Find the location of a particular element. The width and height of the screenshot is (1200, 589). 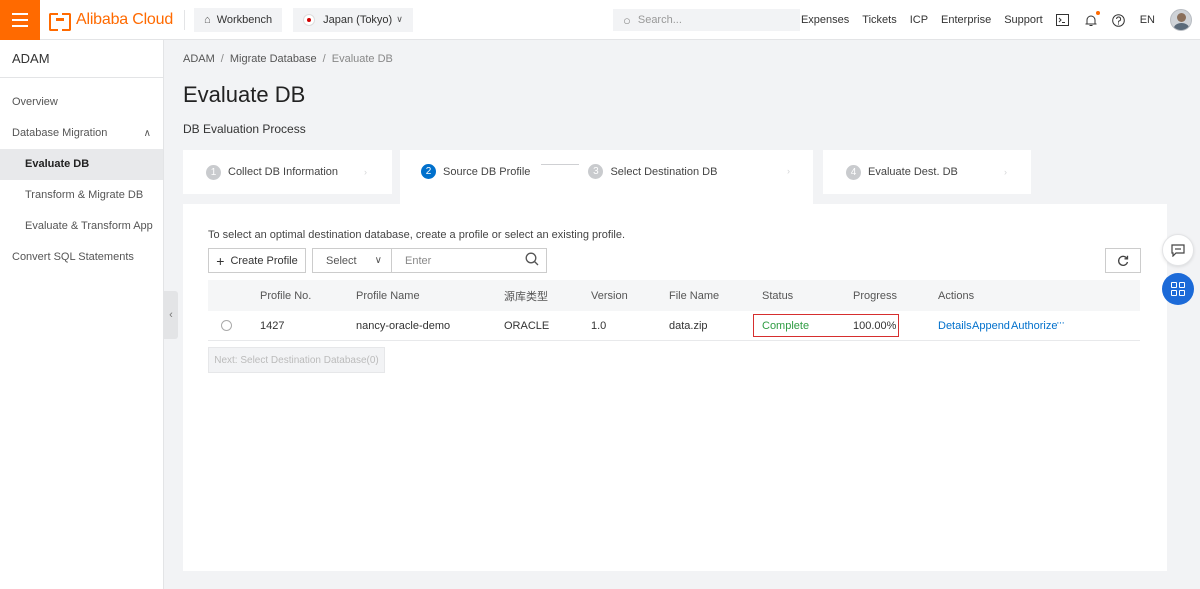

apps-grid-icon is located at coordinates (1178, 289).